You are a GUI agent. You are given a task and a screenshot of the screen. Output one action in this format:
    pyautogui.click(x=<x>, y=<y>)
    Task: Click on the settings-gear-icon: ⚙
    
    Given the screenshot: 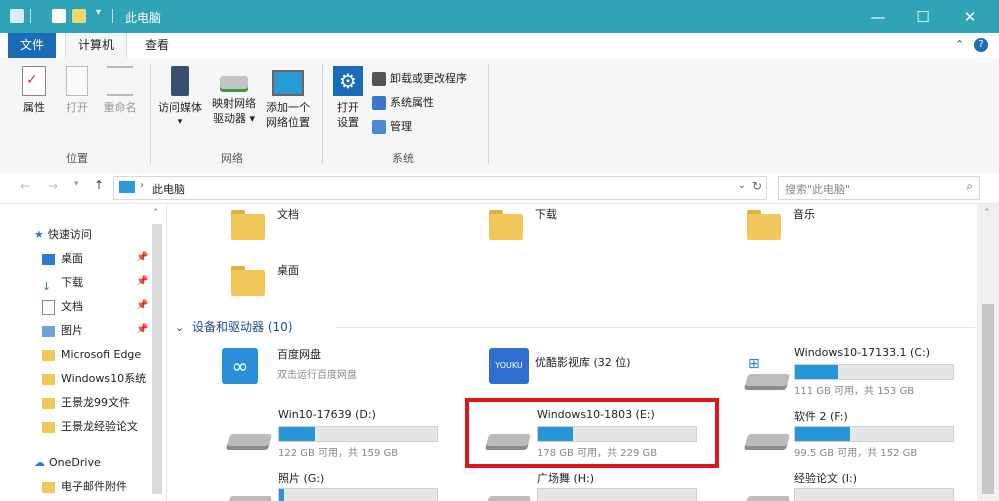 What is the action you would take?
    pyautogui.click(x=348, y=81)
    